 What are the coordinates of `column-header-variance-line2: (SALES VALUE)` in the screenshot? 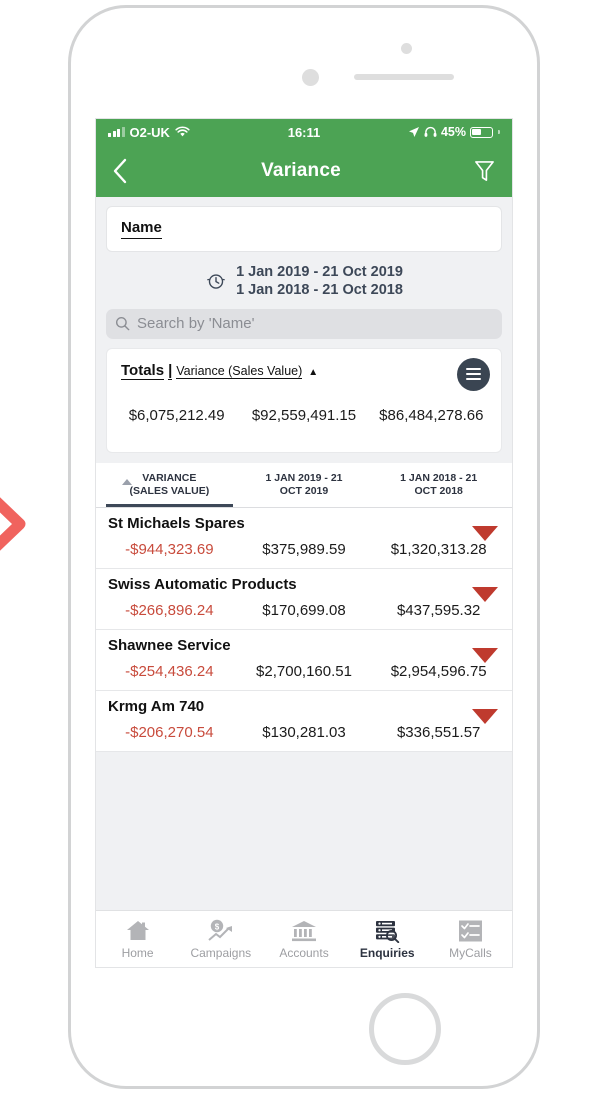 It's located at (169, 491).